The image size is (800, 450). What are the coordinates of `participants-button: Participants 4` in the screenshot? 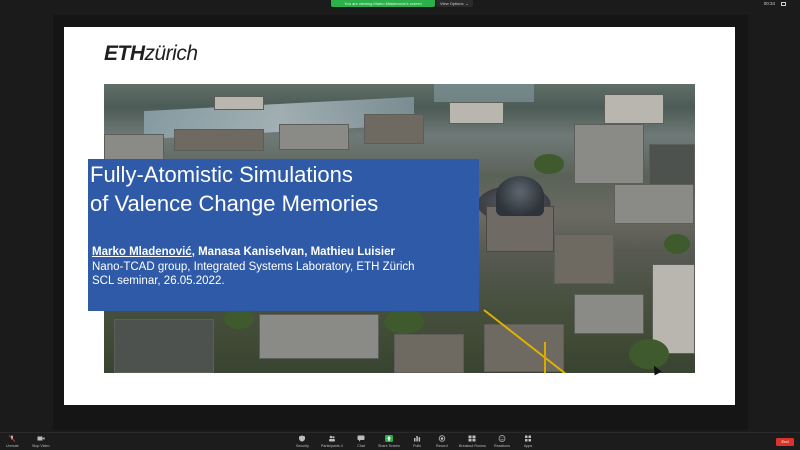 It's located at (332, 441).